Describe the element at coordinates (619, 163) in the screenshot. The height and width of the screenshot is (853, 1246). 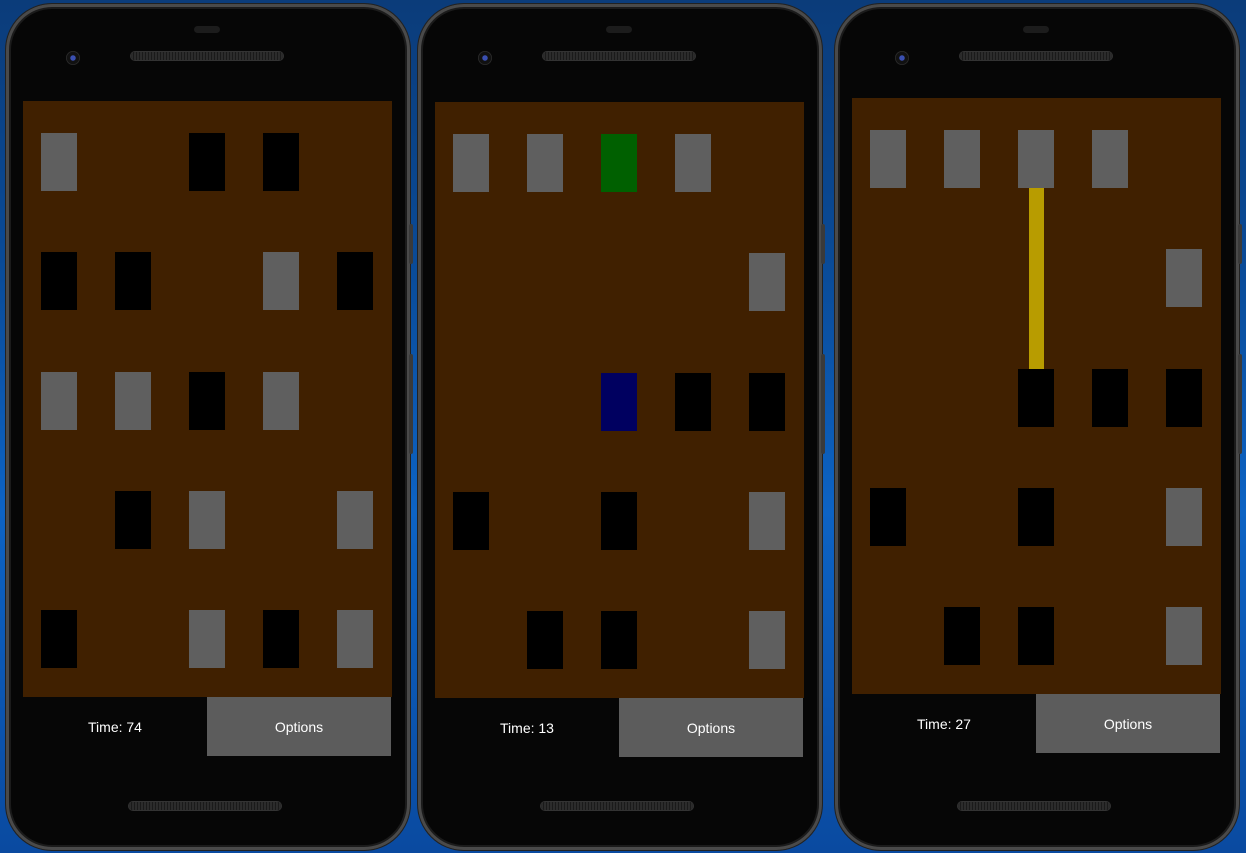
I see `tile-green-r0-c2` at that location.